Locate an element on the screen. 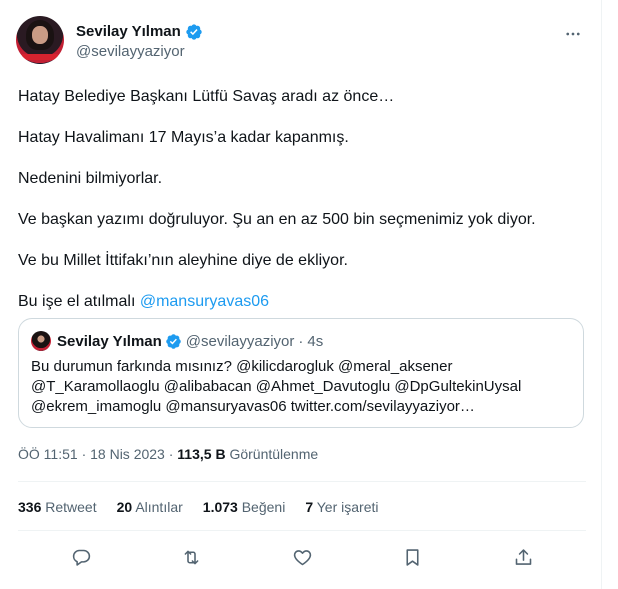 This screenshot has height=589, width=618. tweet-line-prefix: Bu işe el atılmalı is located at coordinates (79, 301).